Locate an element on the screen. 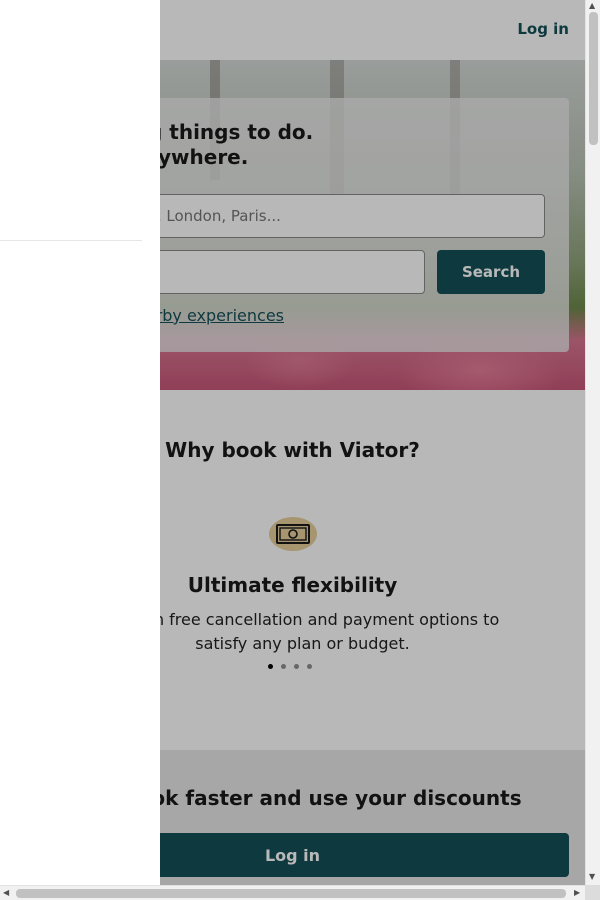 This screenshot has width=600, height=900. drawer-divider is located at coordinates (71, 240).